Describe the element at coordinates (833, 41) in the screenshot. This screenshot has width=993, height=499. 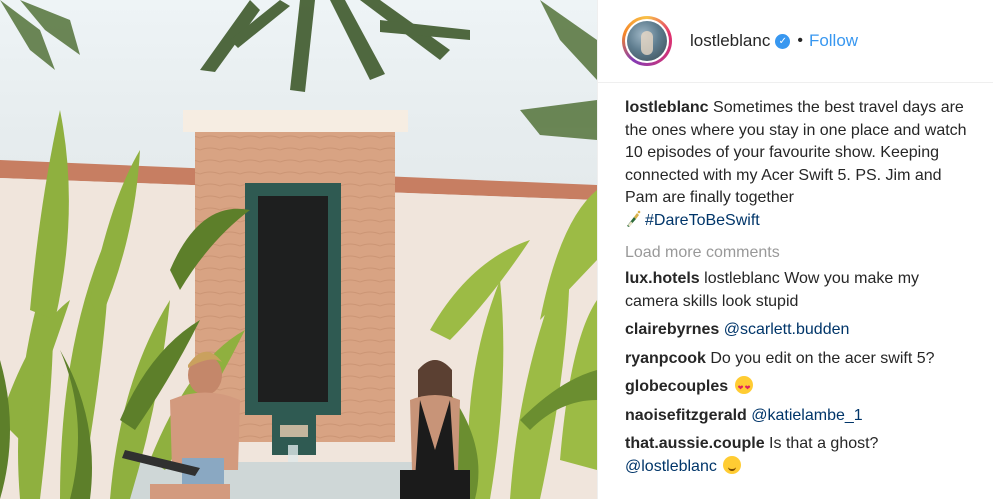
I see `follow-button: Follow` at that location.